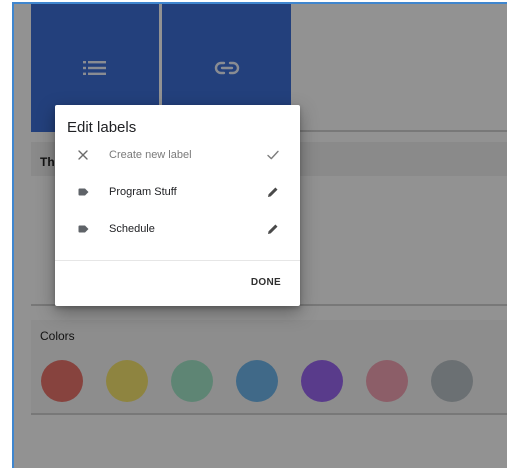 The height and width of the screenshot is (468, 507). What do you see at coordinates (83, 155) in the screenshot?
I see `close-icon` at bounding box center [83, 155].